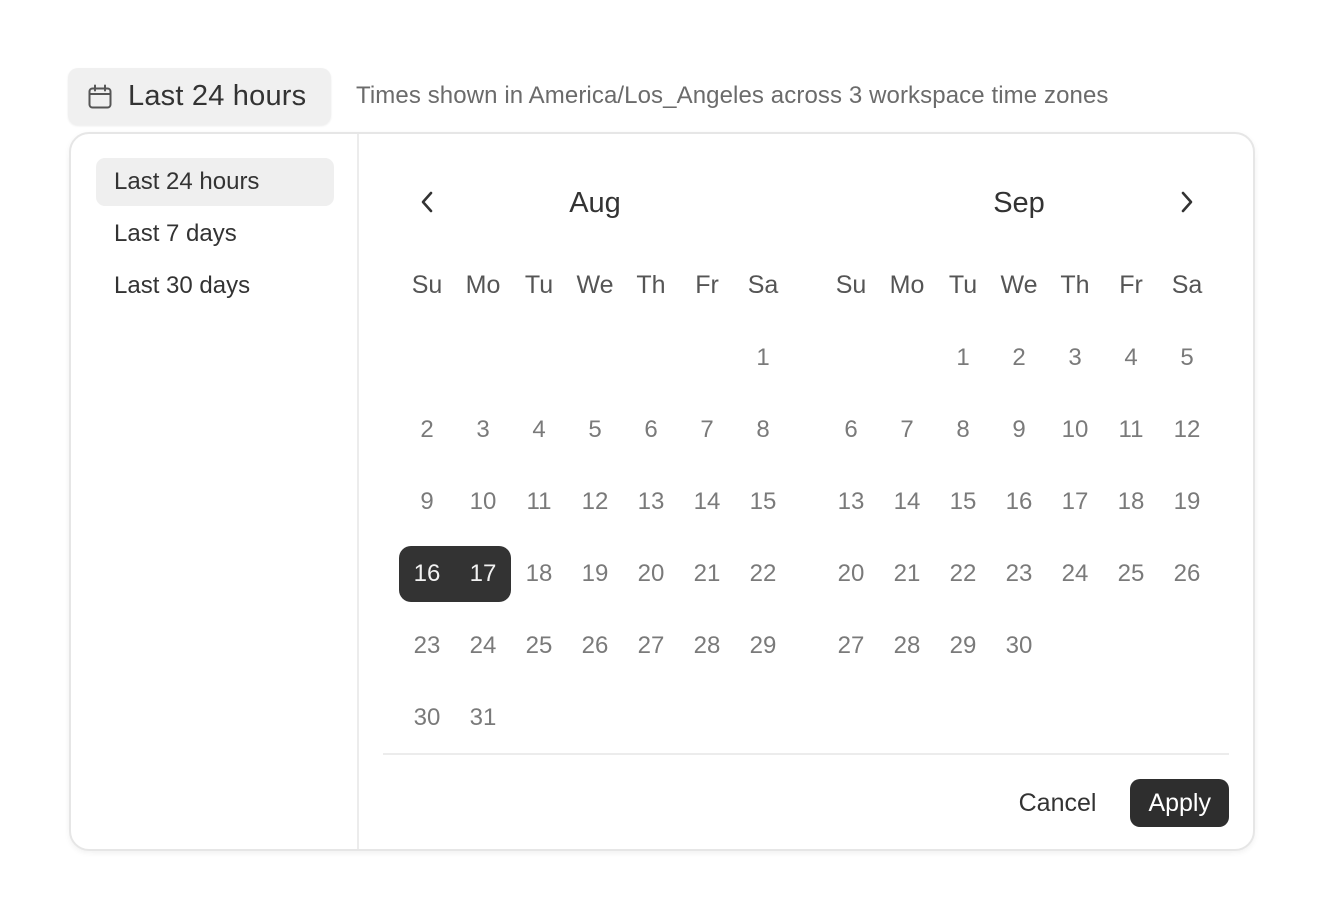 This screenshot has height=920, width=1324. What do you see at coordinates (215, 234) in the screenshot?
I see `preset-last-7-days: Last 7 days` at bounding box center [215, 234].